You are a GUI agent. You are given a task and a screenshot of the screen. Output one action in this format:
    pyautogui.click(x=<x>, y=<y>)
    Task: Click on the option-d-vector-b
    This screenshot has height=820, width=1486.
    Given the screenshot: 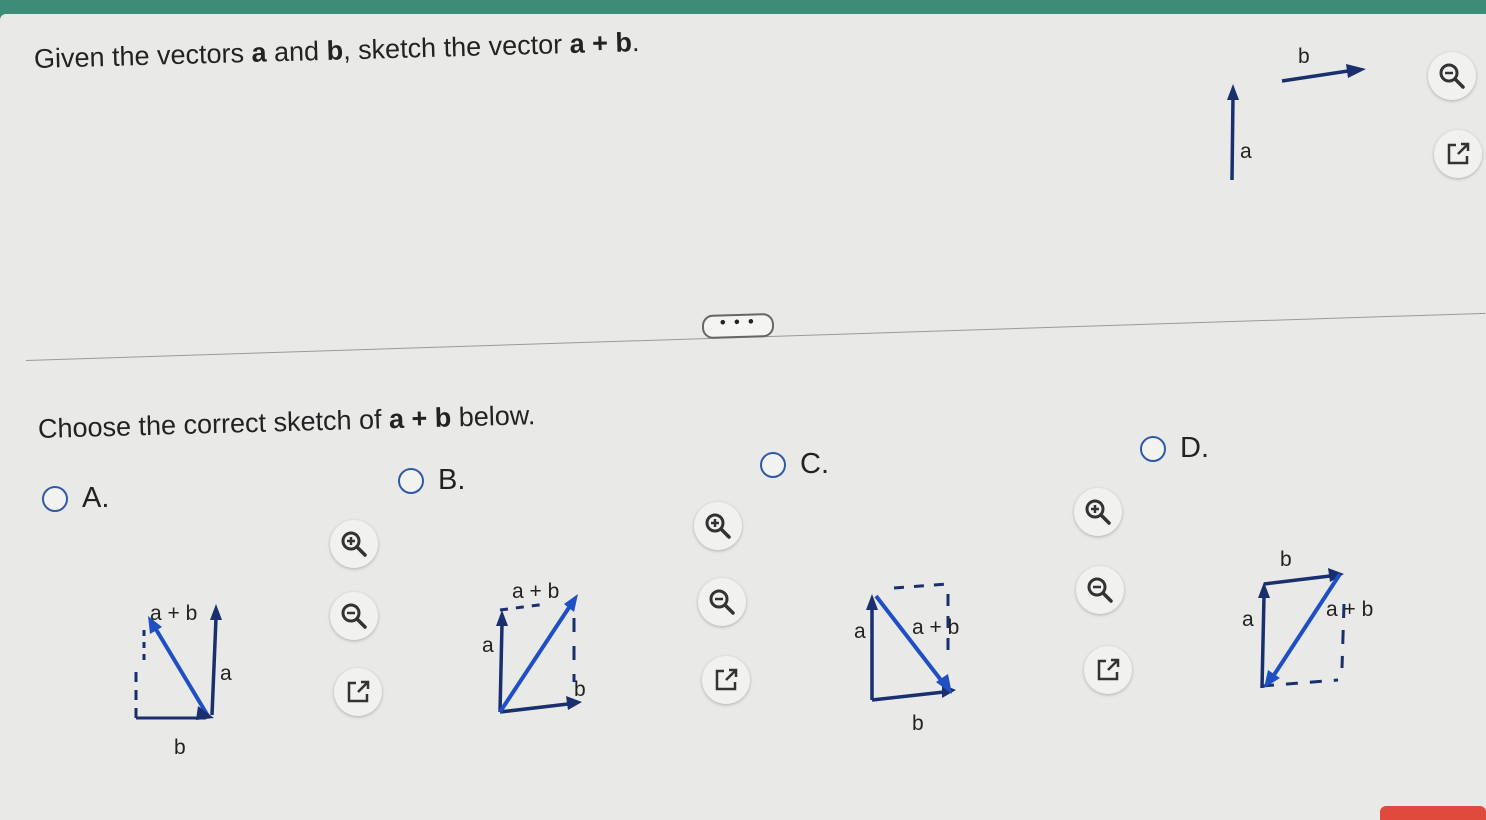 What is the action you would take?
    pyautogui.click(x=1297, y=580)
    